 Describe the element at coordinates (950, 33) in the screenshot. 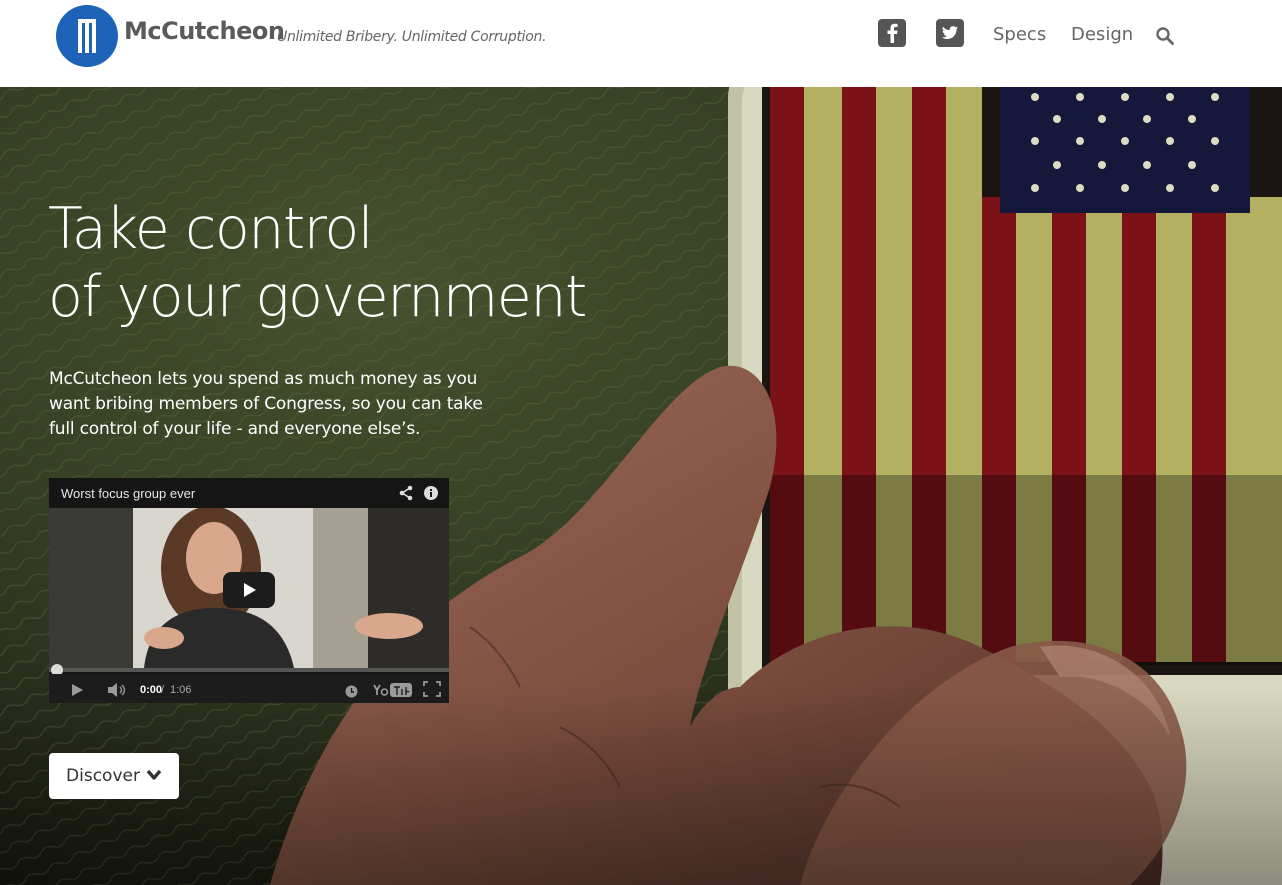

I see `twitter-icon` at that location.